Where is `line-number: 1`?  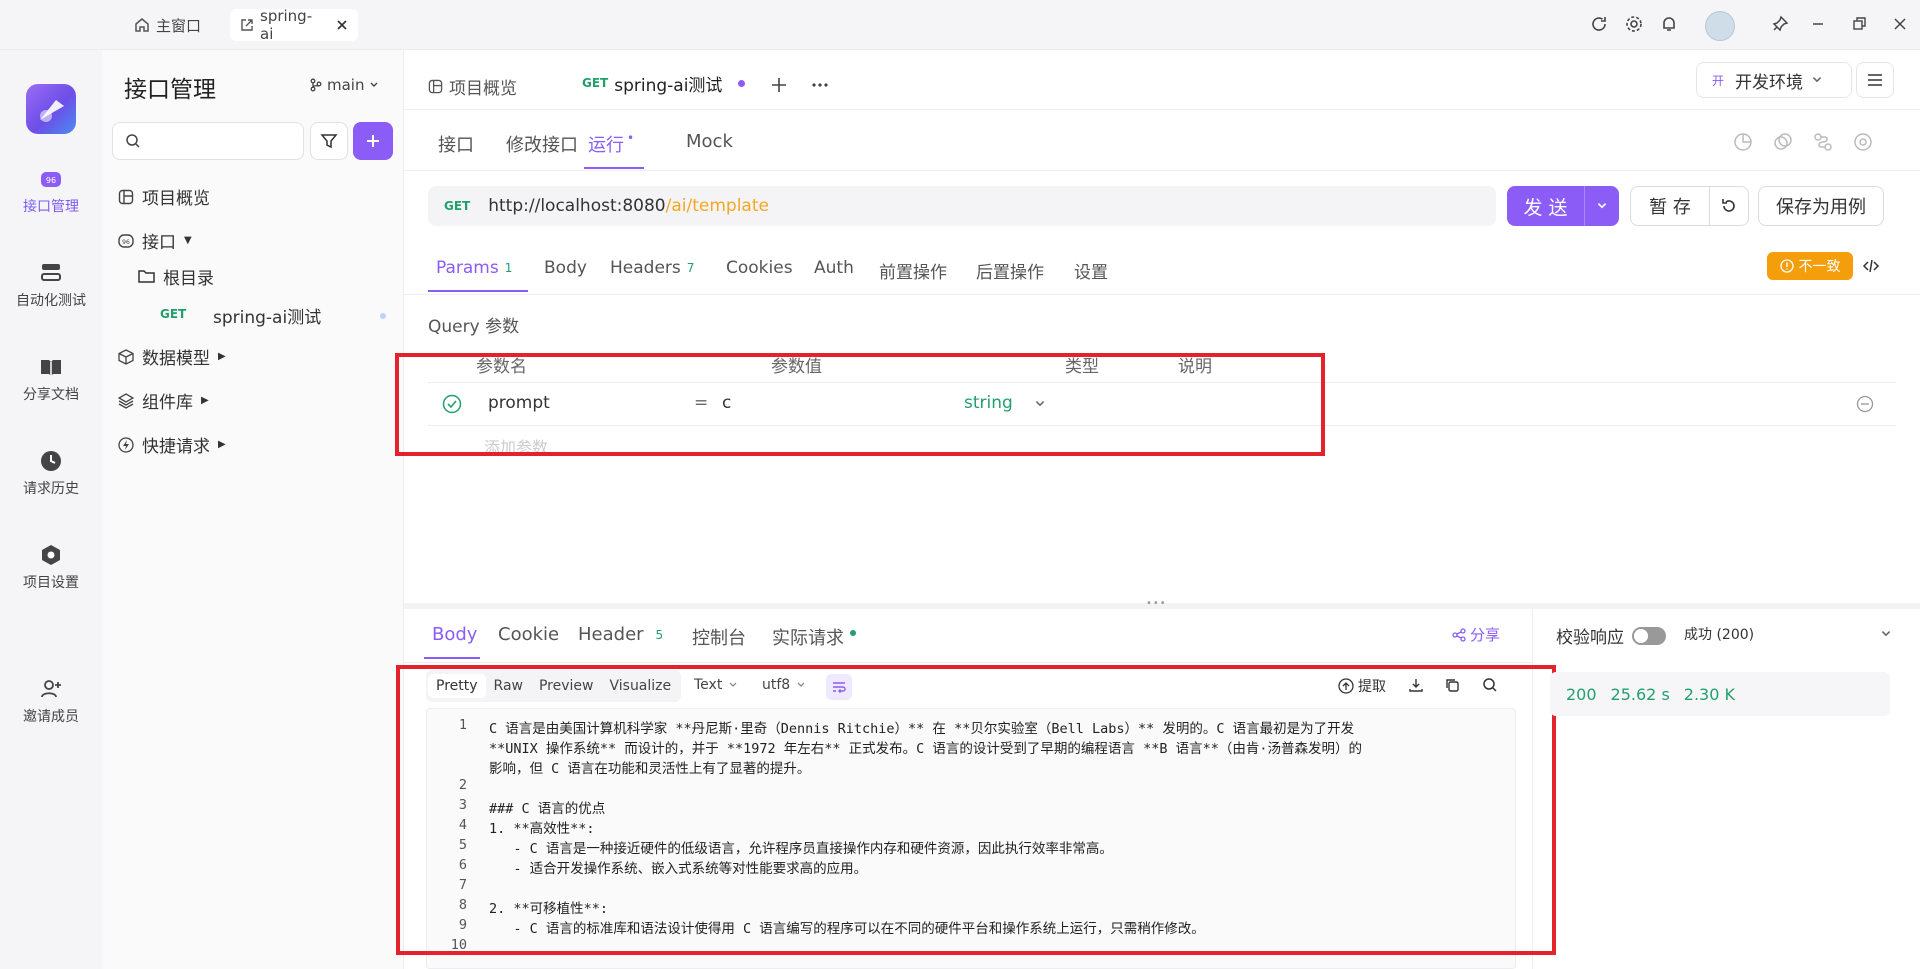
line-number: 1 is located at coordinates (462, 725).